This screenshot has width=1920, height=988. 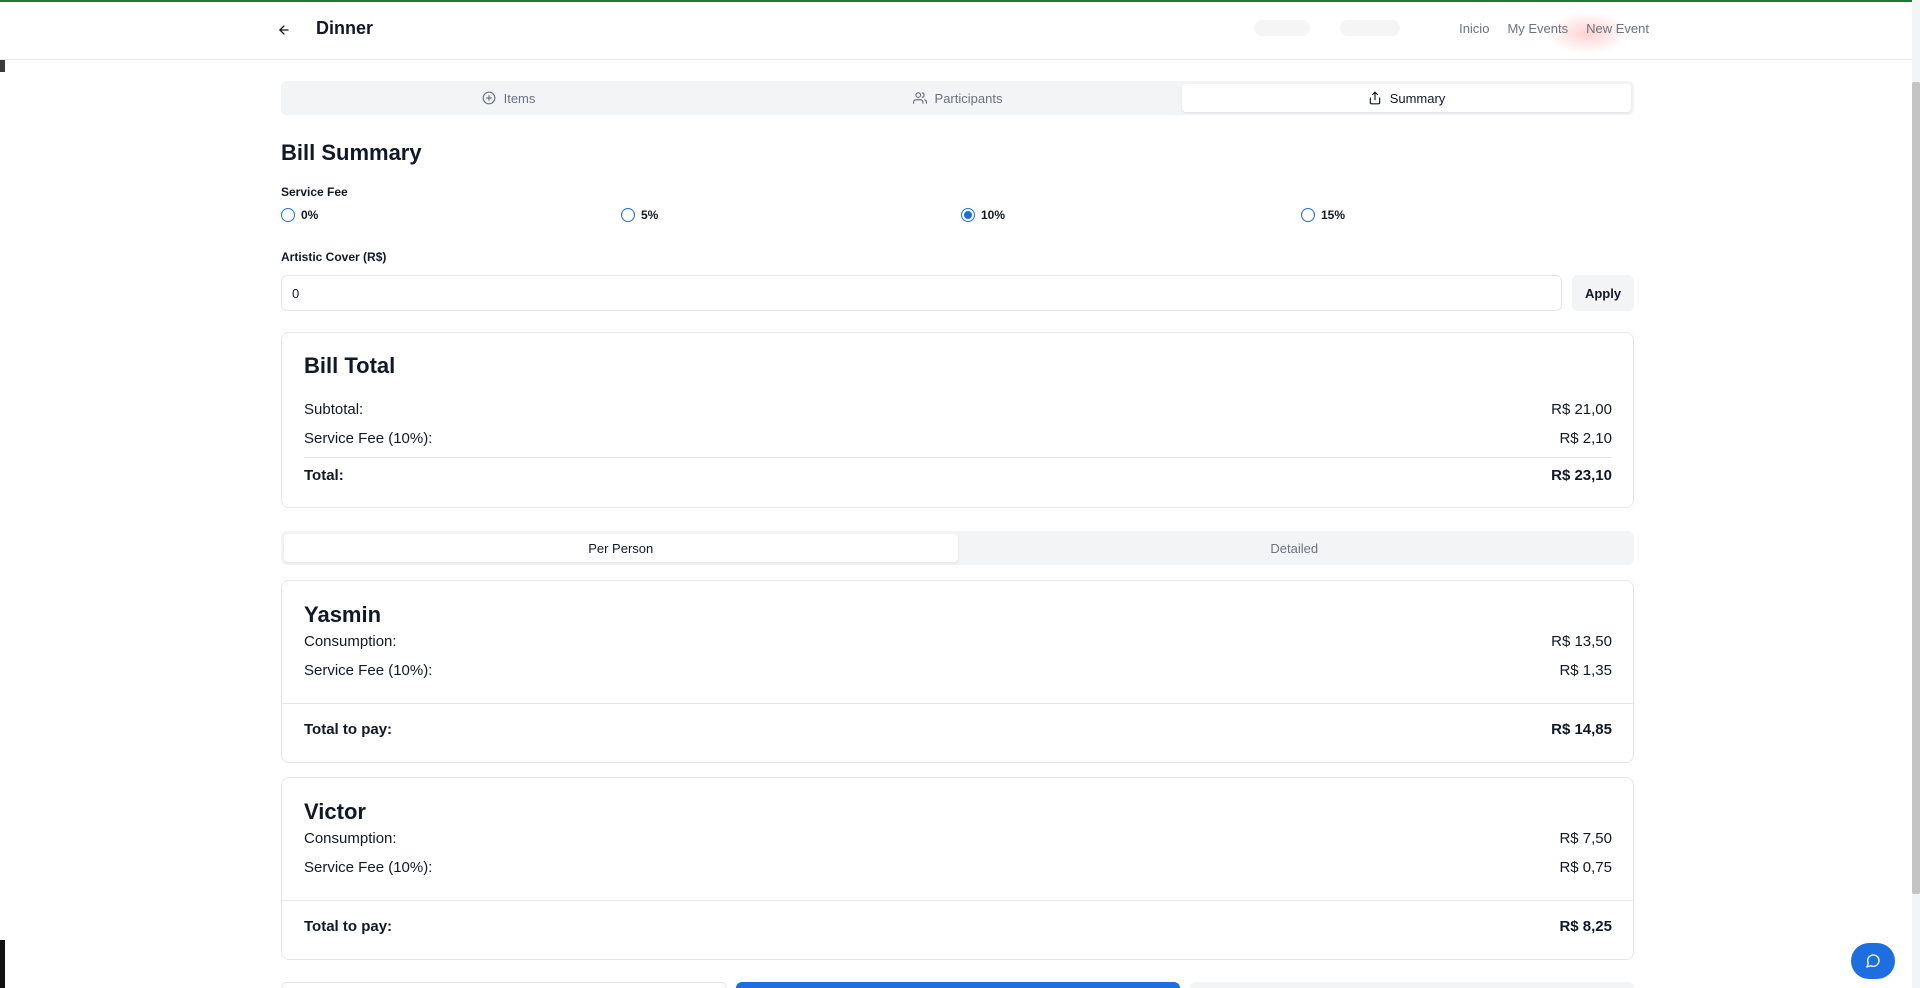 I want to click on tab-items: Items, so click(x=508, y=98).